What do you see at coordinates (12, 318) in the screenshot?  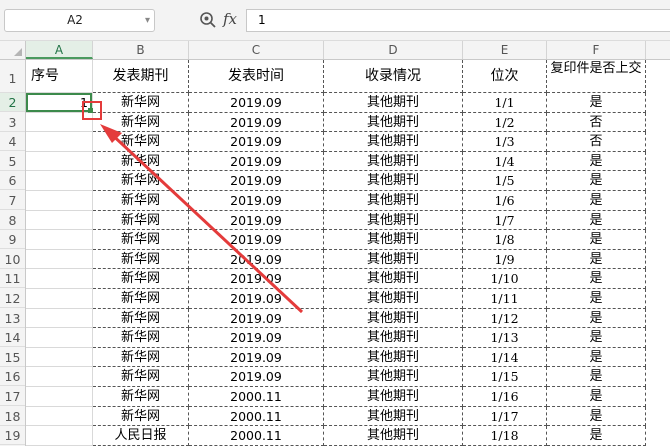 I see `row-header-13: 13` at bounding box center [12, 318].